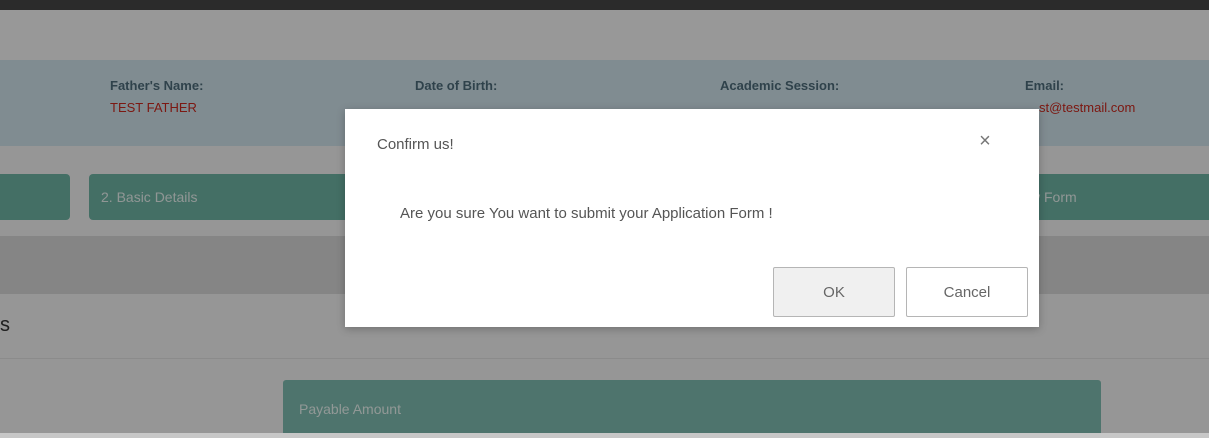 This screenshot has height=438, width=1209. Describe the element at coordinates (985, 141) in the screenshot. I see `close-icon: ×` at that location.